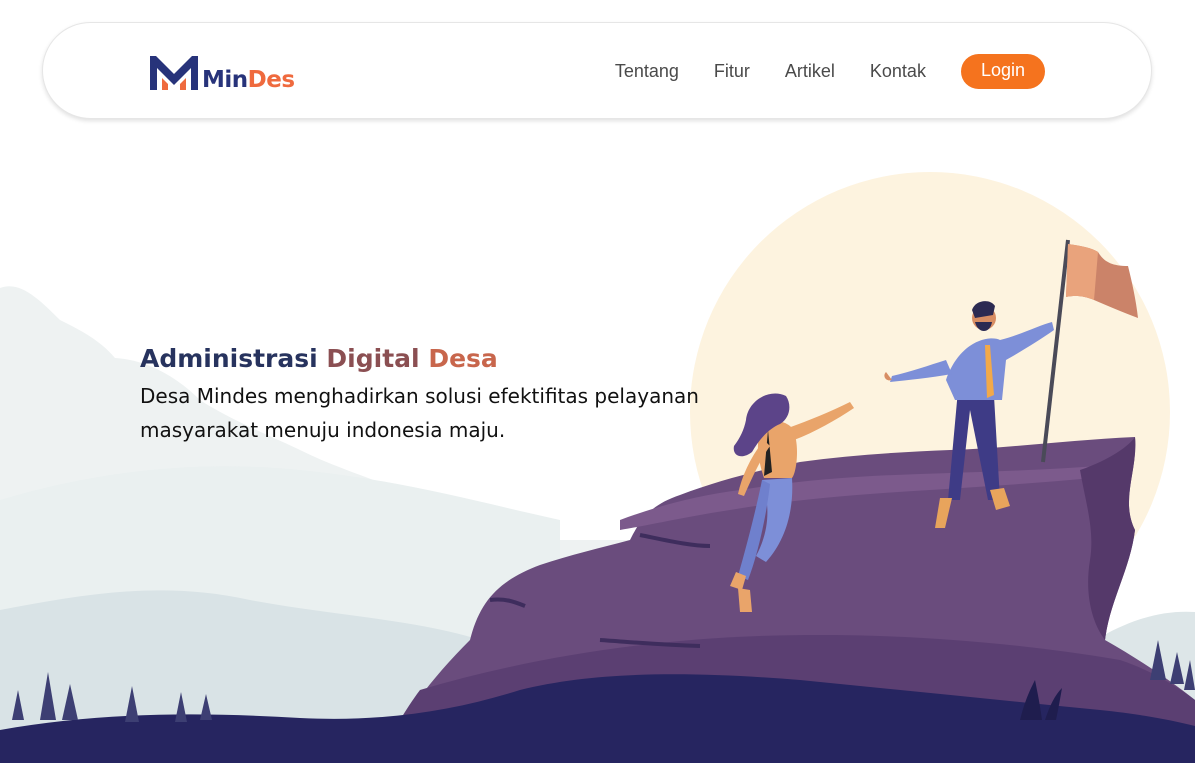  Describe the element at coordinates (174, 73) in the screenshot. I see `mindes-logo-icon` at that location.